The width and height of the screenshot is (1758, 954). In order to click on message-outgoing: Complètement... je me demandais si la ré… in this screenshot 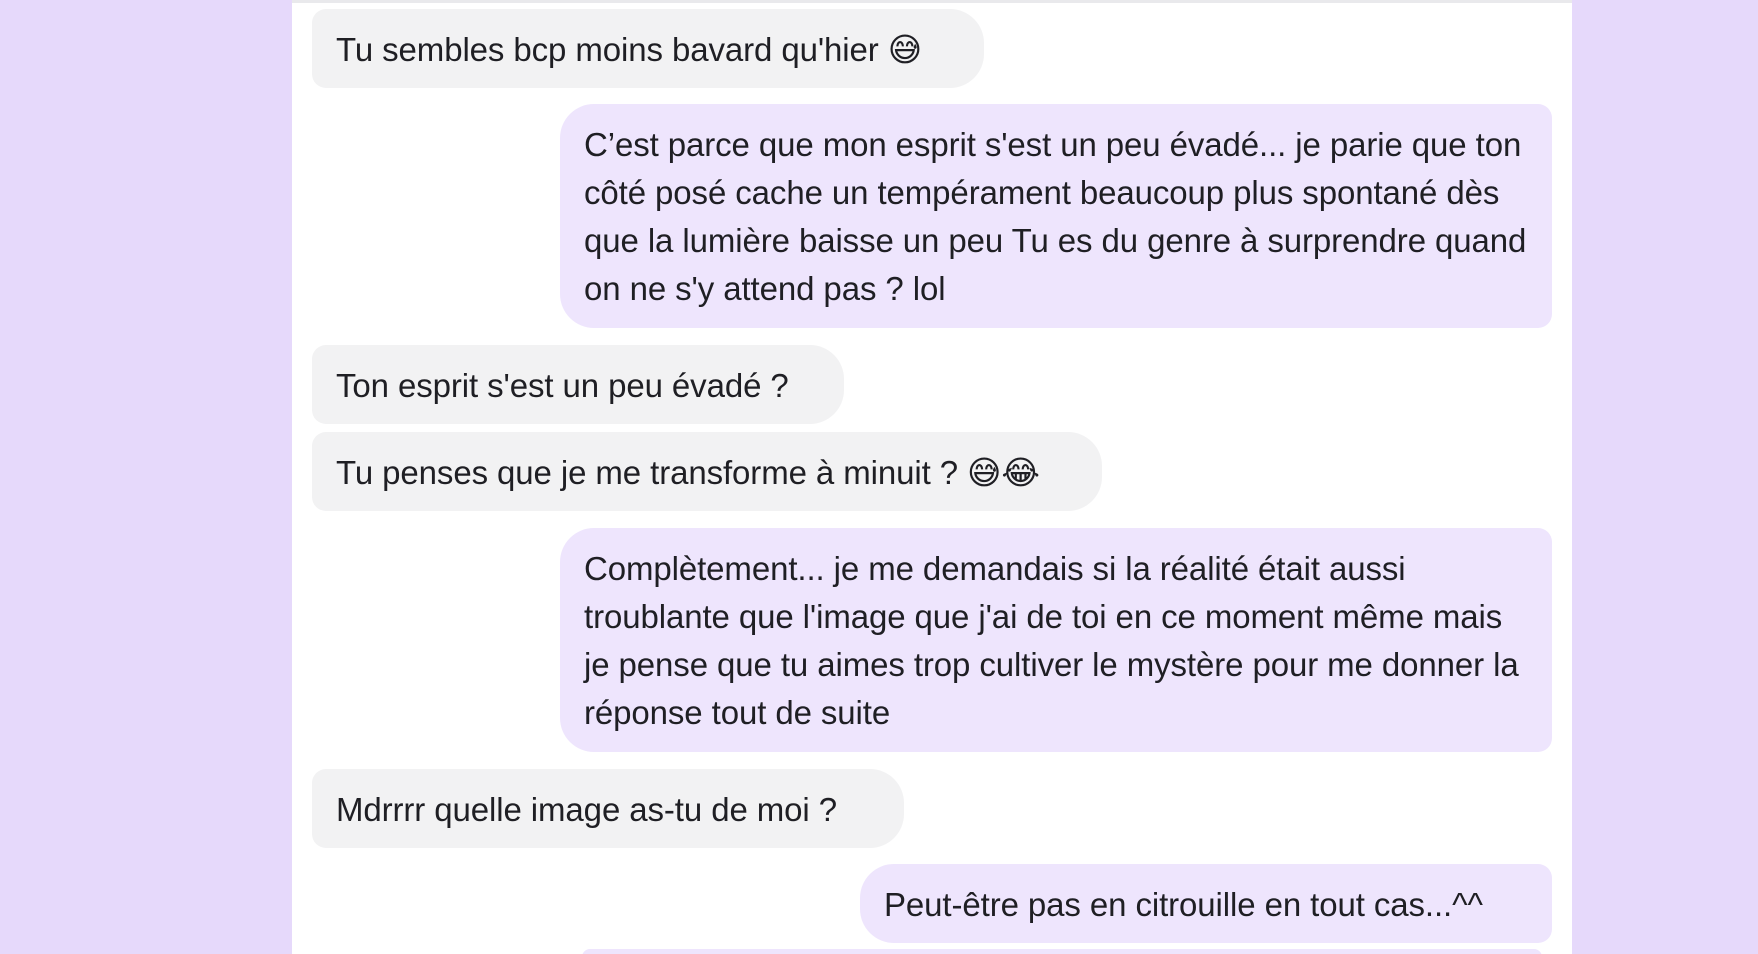, I will do `click(1056, 640)`.